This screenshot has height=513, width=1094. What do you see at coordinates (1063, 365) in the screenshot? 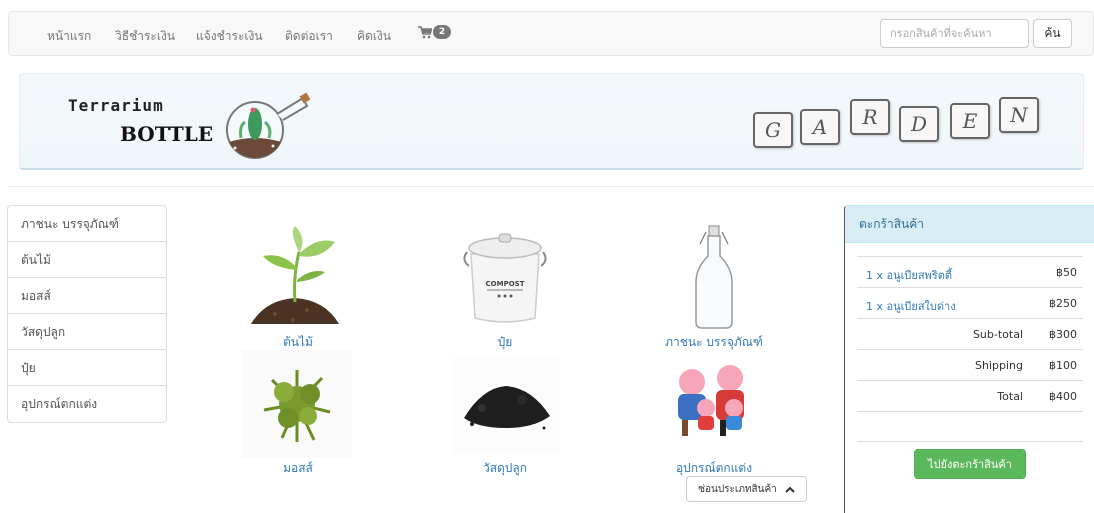
I see `shipping-value: ฿100` at bounding box center [1063, 365].